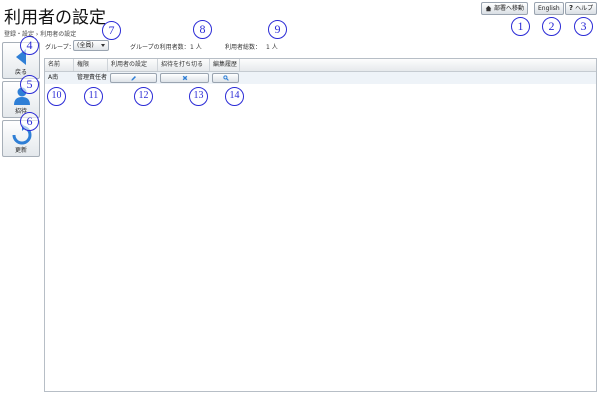  What do you see at coordinates (272, 47) in the screenshot?
I see `total-users-count: 1 人` at bounding box center [272, 47].